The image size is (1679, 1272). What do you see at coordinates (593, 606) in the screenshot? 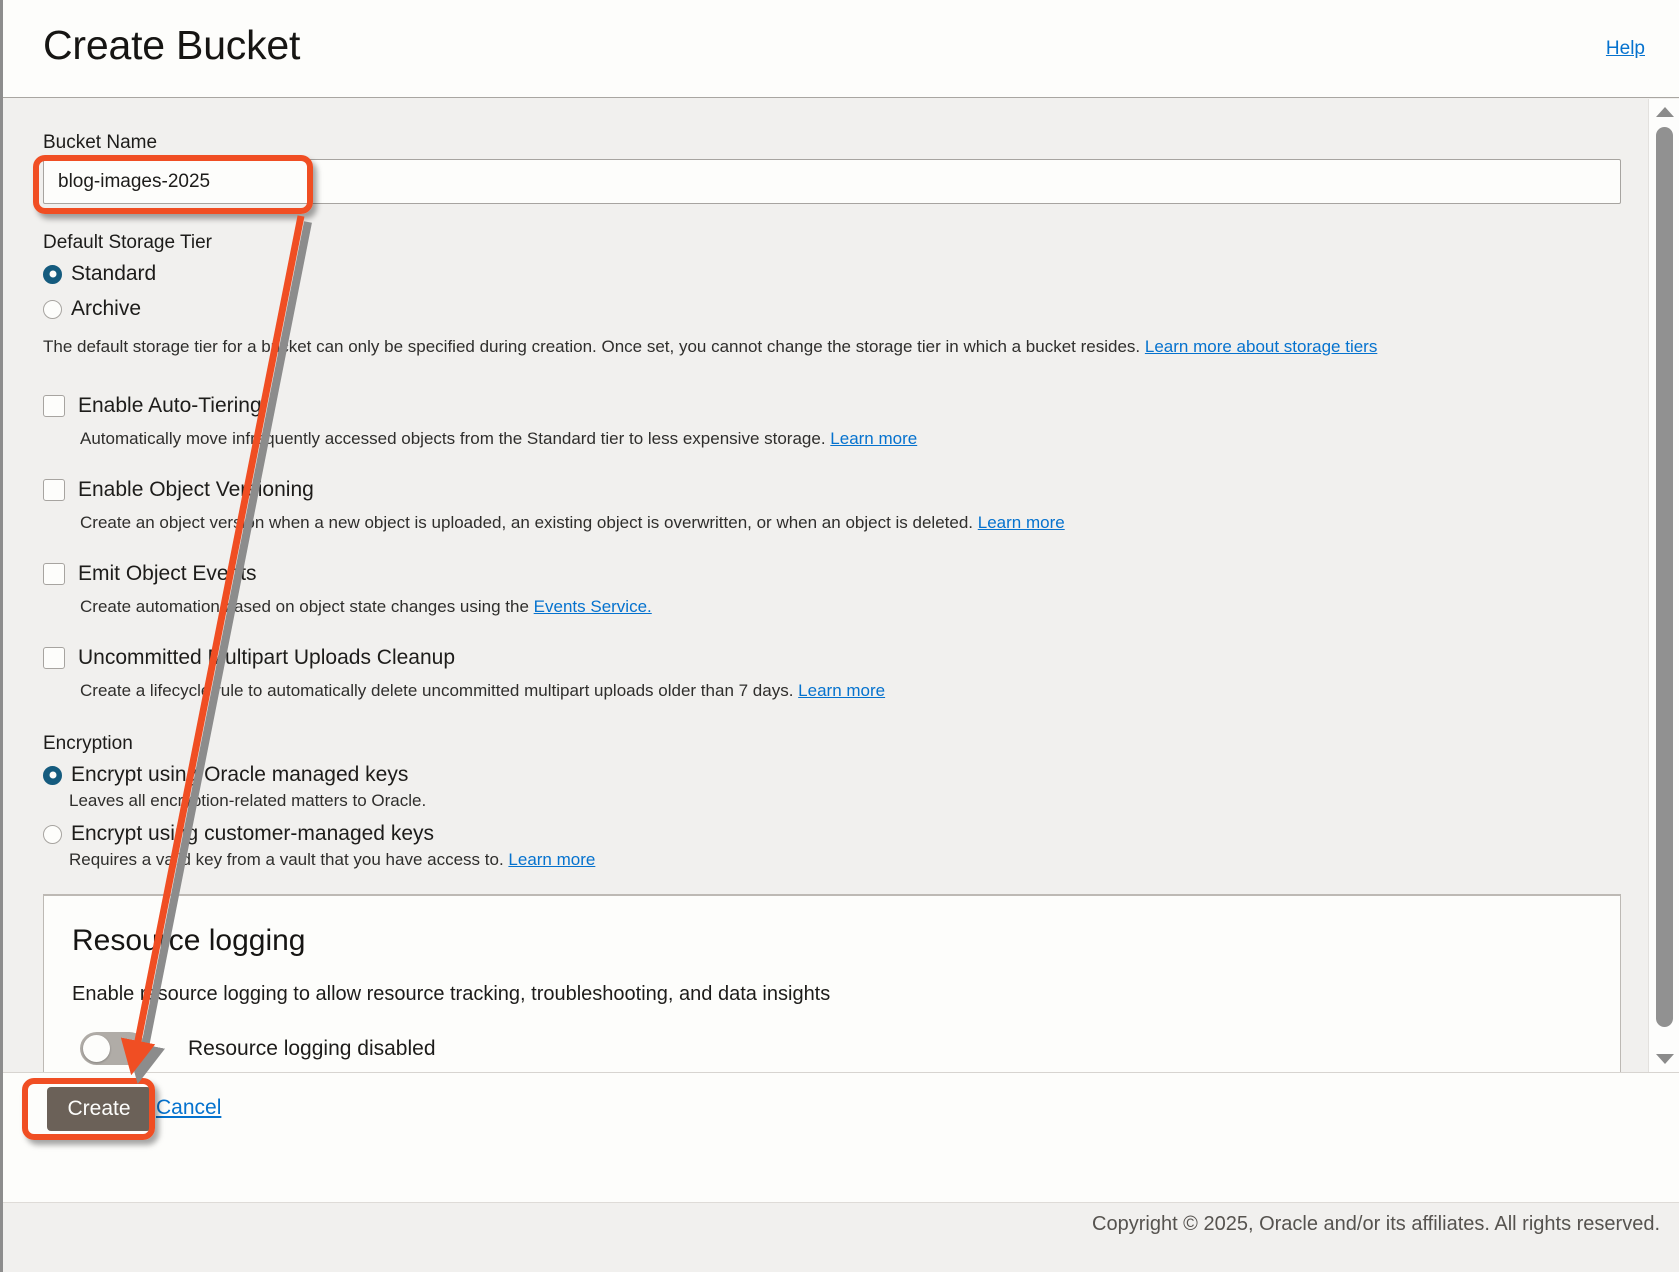
I see `events-service-link: Events Service.` at bounding box center [593, 606].